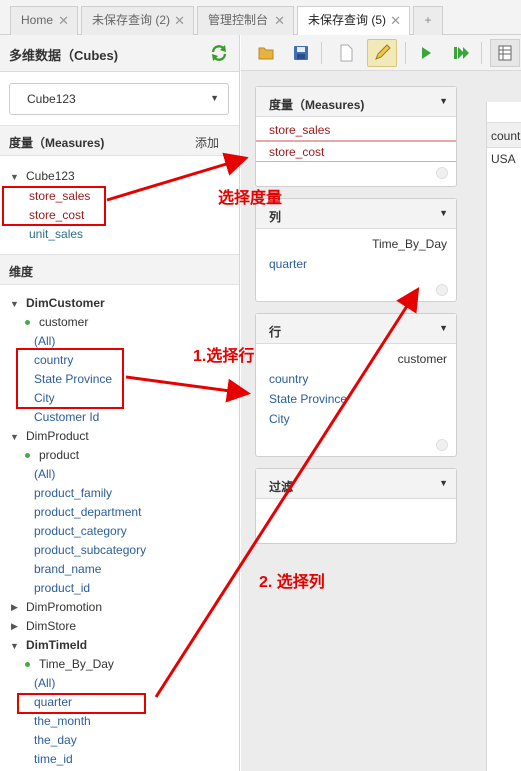  What do you see at coordinates (224, 356) in the screenshot?
I see `annotation-select-rows: 1.选择行` at bounding box center [224, 356].